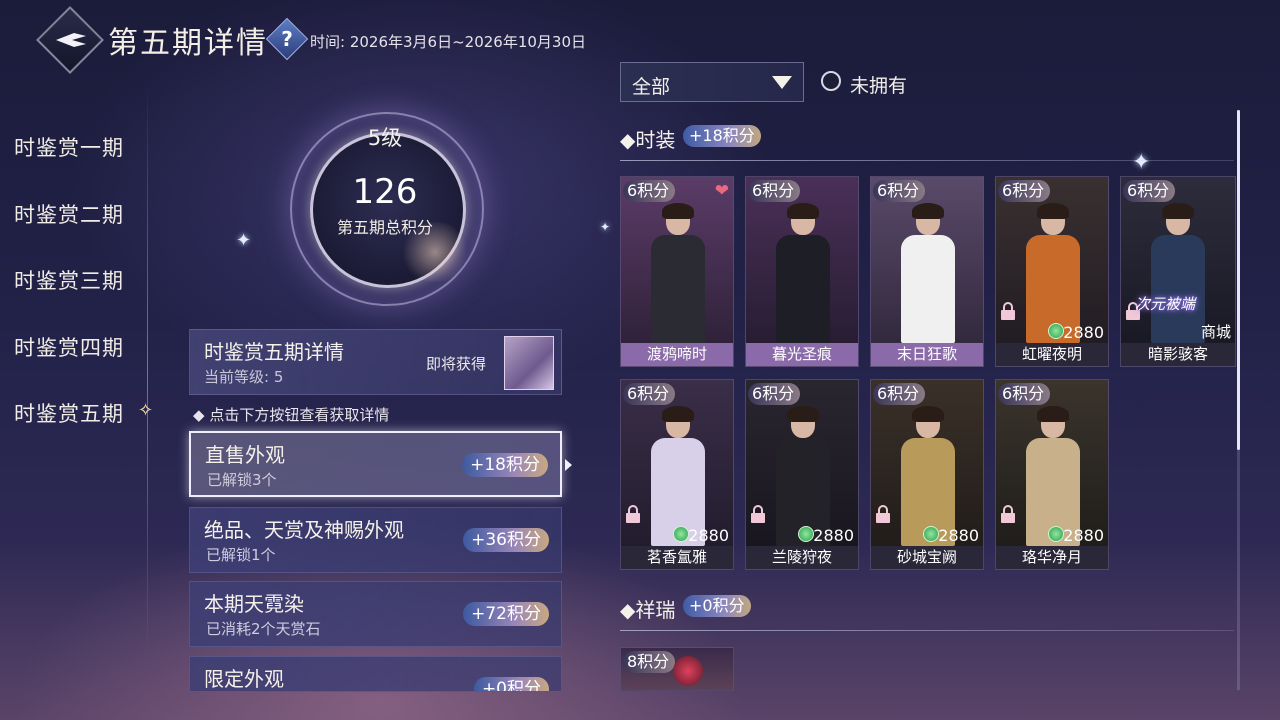 The image size is (1280, 720). What do you see at coordinates (831, 81) in the screenshot?
I see `not-owned-radio` at bounding box center [831, 81].